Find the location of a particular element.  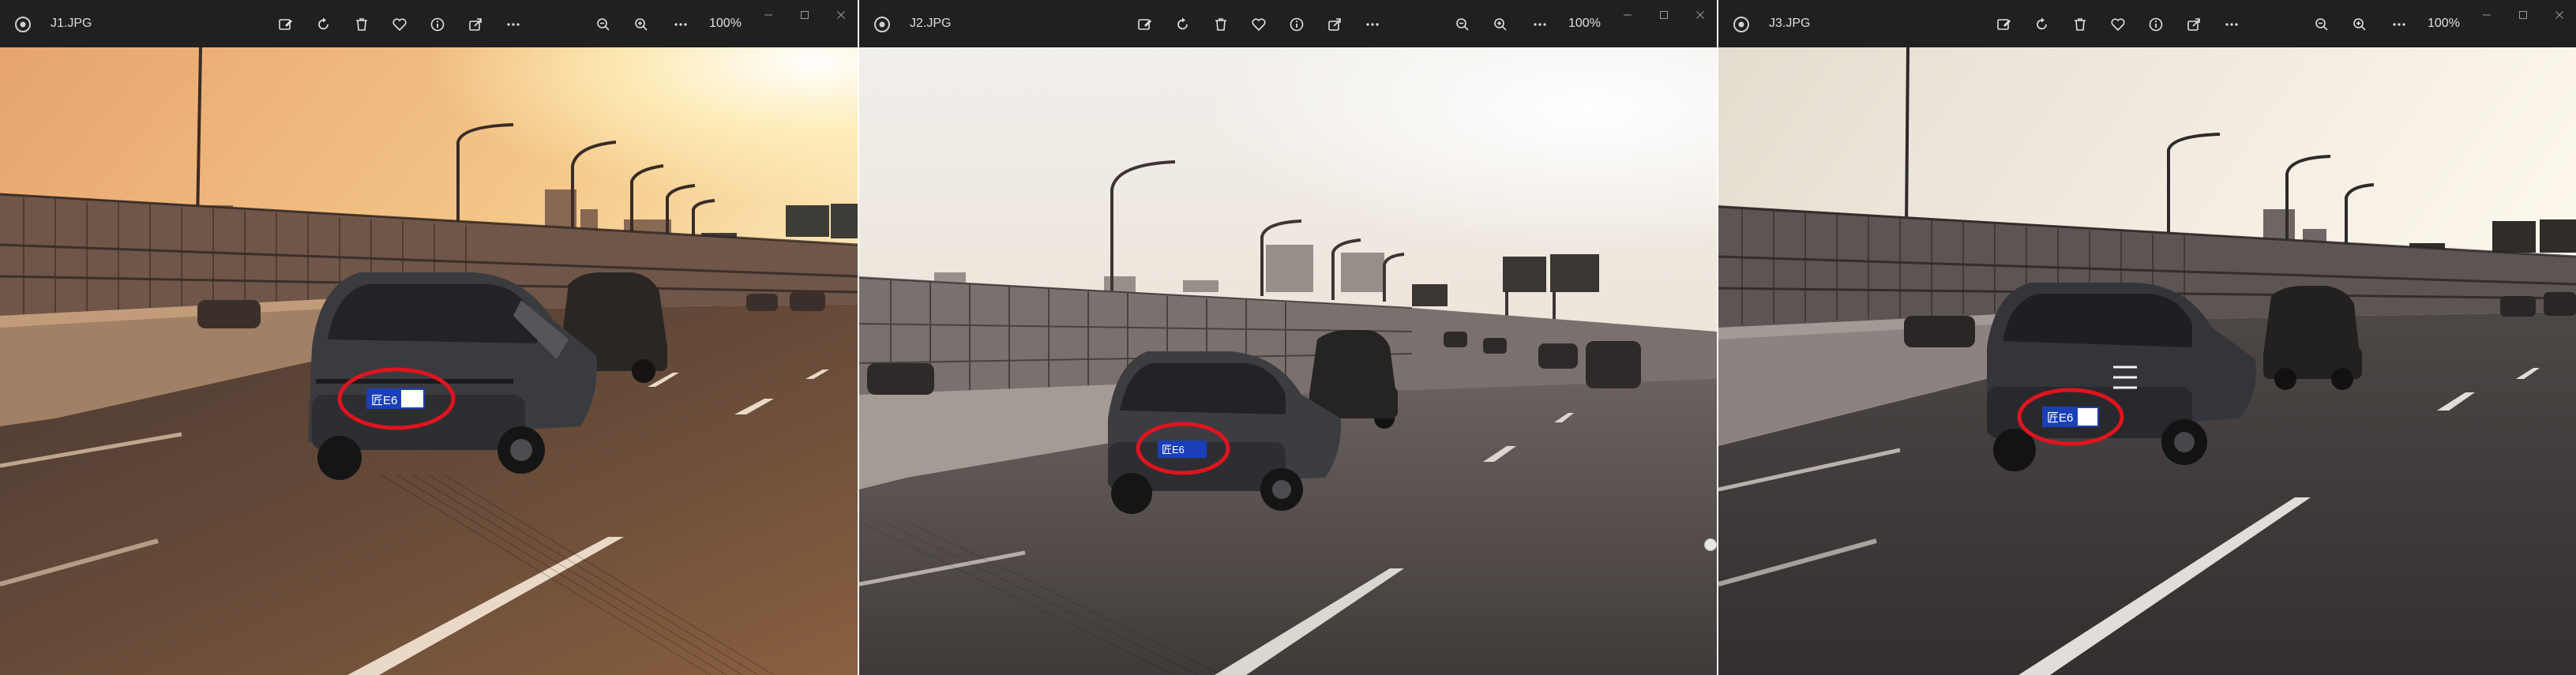

file-name: J2.JPG is located at coordinates (931, 23).